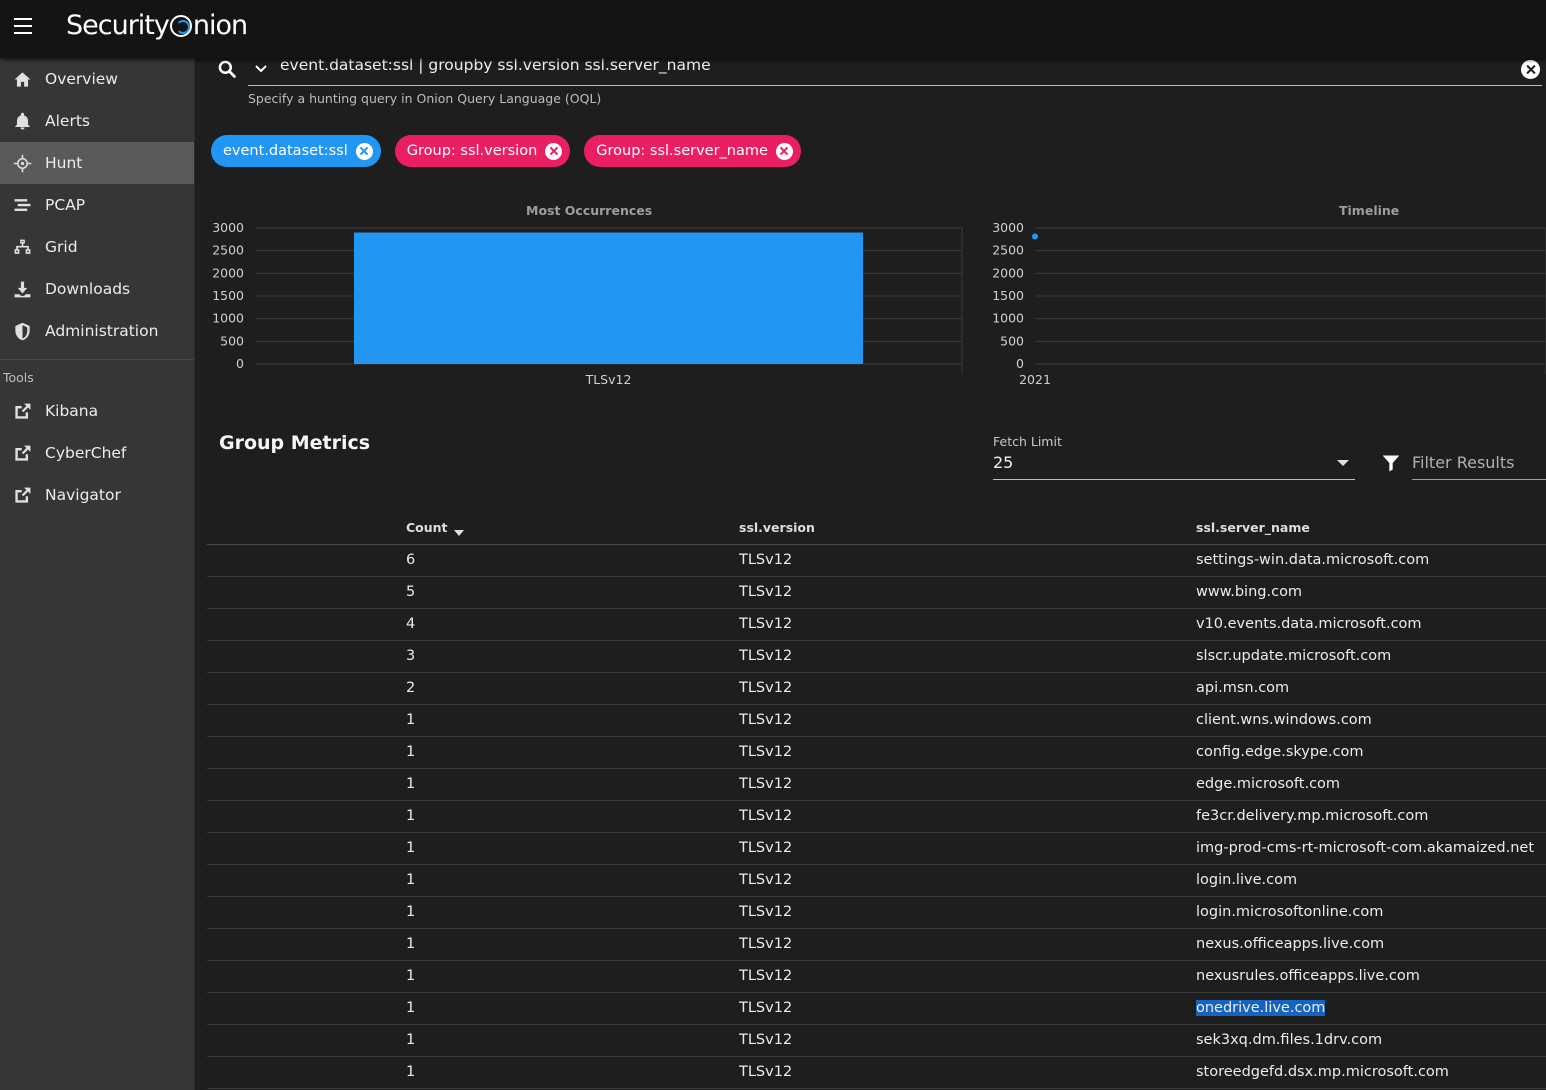  Describe the element at coordinates (876, 1009) in the screenshot. I see `table-row: 1 TLSv12 onedrive.live.com` at that location.